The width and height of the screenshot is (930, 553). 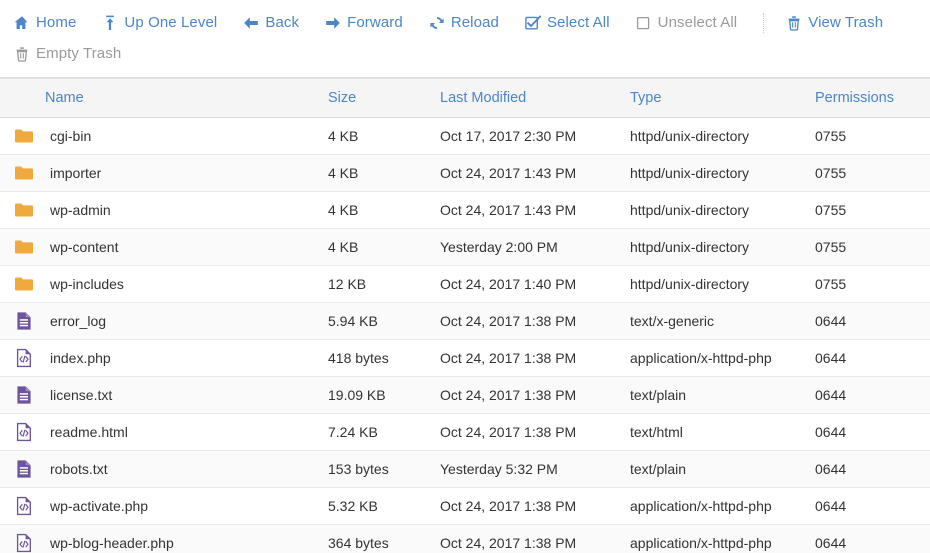 What do you see at coordinates (150, 321) in the screenshot?
I see `file-name-cell: error_log` at bounding box center [150, 321].